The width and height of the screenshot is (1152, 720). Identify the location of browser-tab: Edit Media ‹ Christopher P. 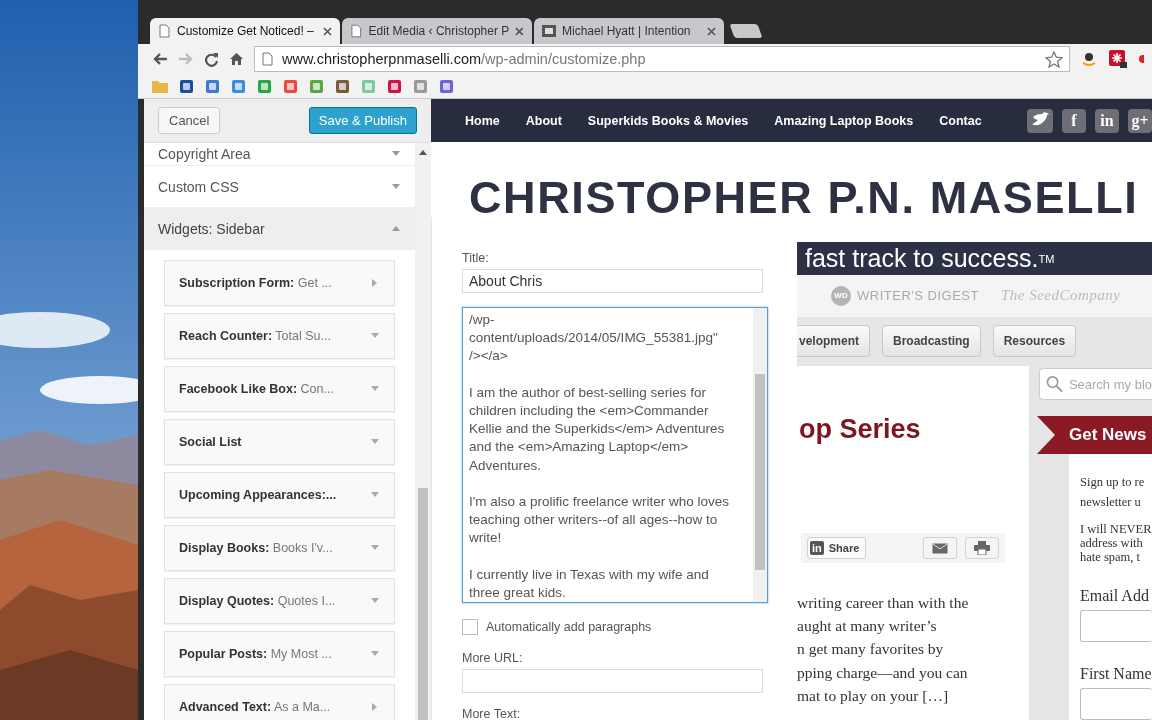
(437, 31).